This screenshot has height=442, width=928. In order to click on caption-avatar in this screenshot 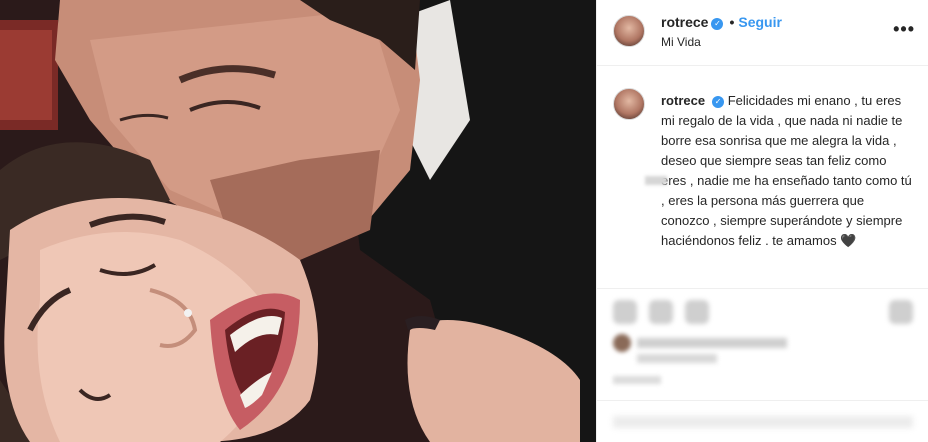, I will do `click(629, 104)`.